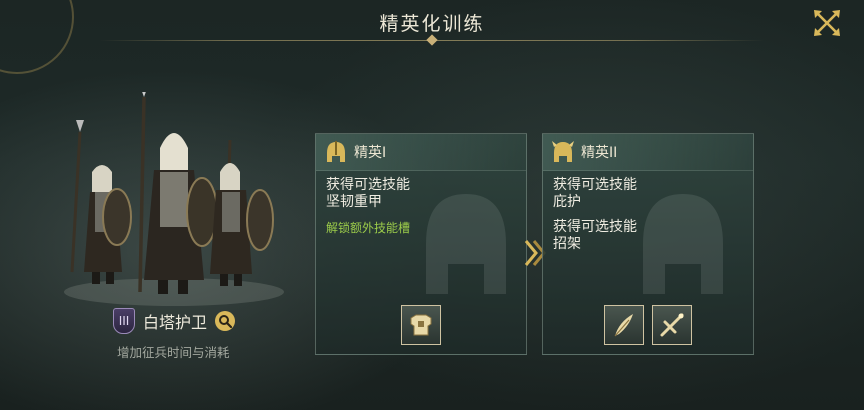 Image resolution: width=864 pixels, height=410 pixels. Describe the element at coordinates (173, 352) in the screenshot. I see `unit-description: 增加征兵时间与消耗` at that location.